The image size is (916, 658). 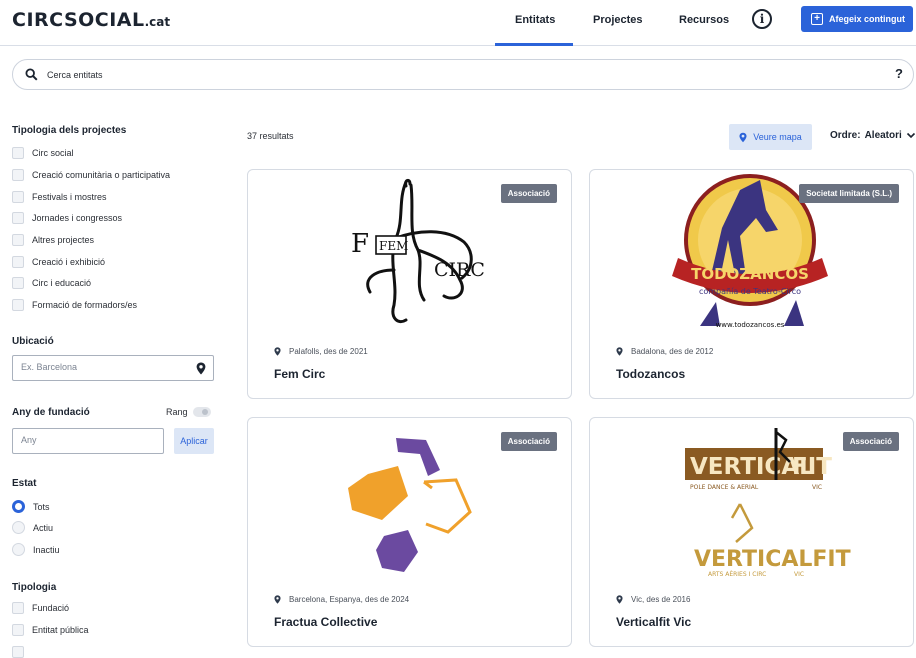 I want to click on verticalfit-second-city: VIC, so click(x=799, y=574).